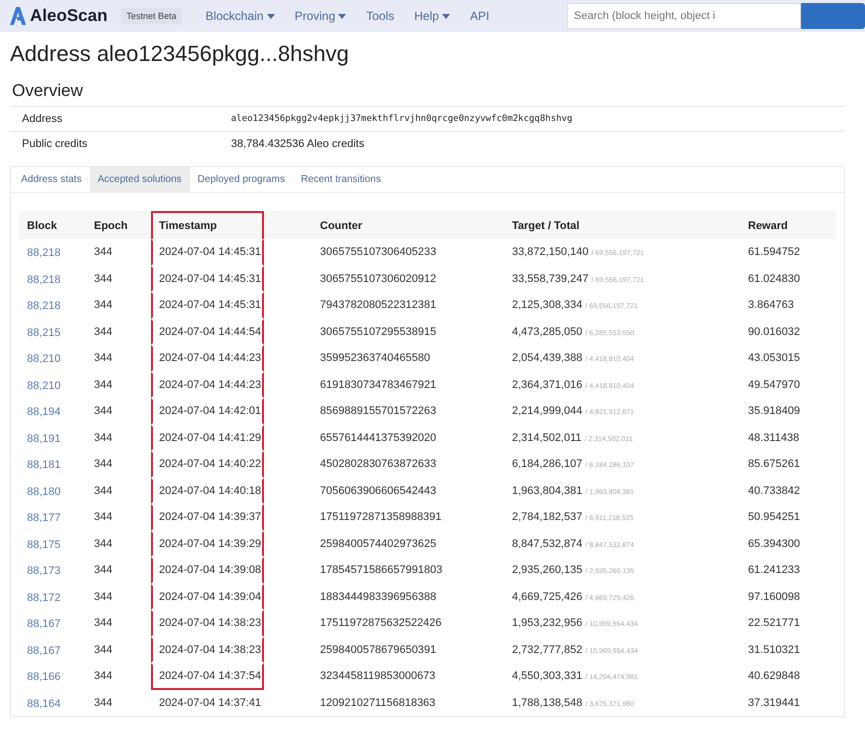 The image size is (865, 733). I want to click on table-cell-text: 1883444983396956388, so click(379, 596).